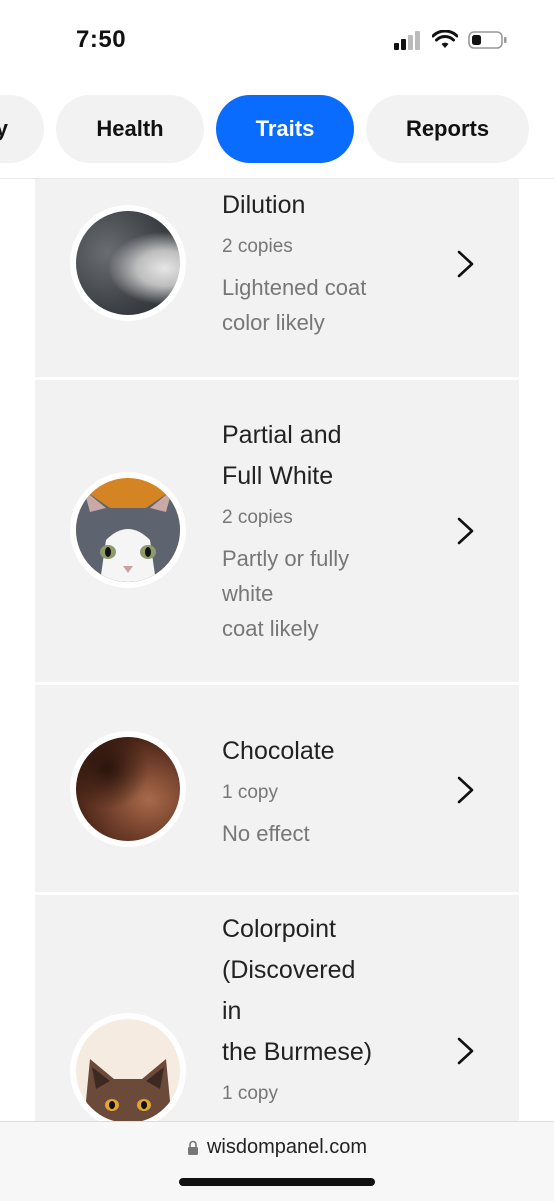  Describe the element at coordinates (128, 1071) in the screenshot. I see `burmese-cat-image` at that location.